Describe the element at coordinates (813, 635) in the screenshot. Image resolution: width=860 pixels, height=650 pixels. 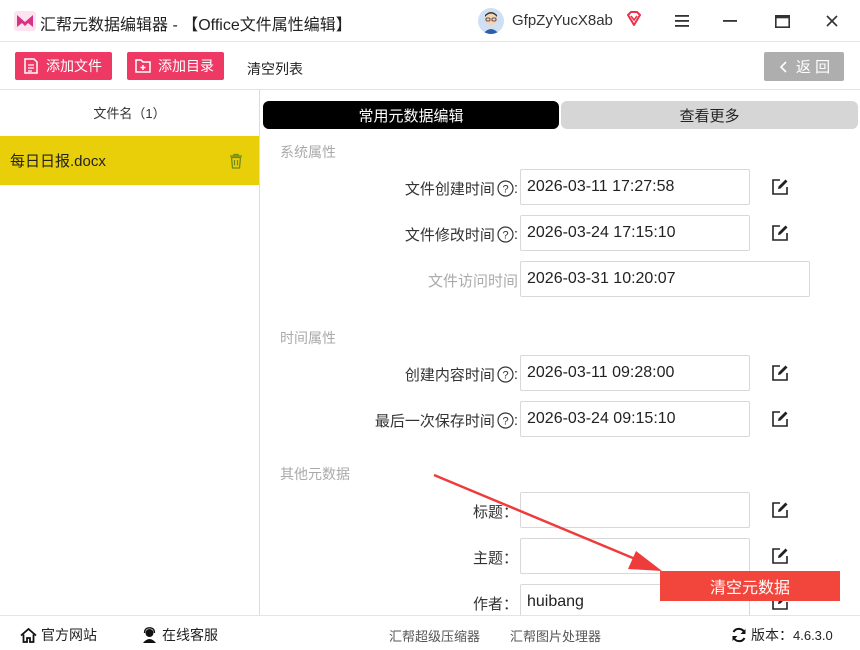
I see `version-number: 4.6.3.0` at that location.